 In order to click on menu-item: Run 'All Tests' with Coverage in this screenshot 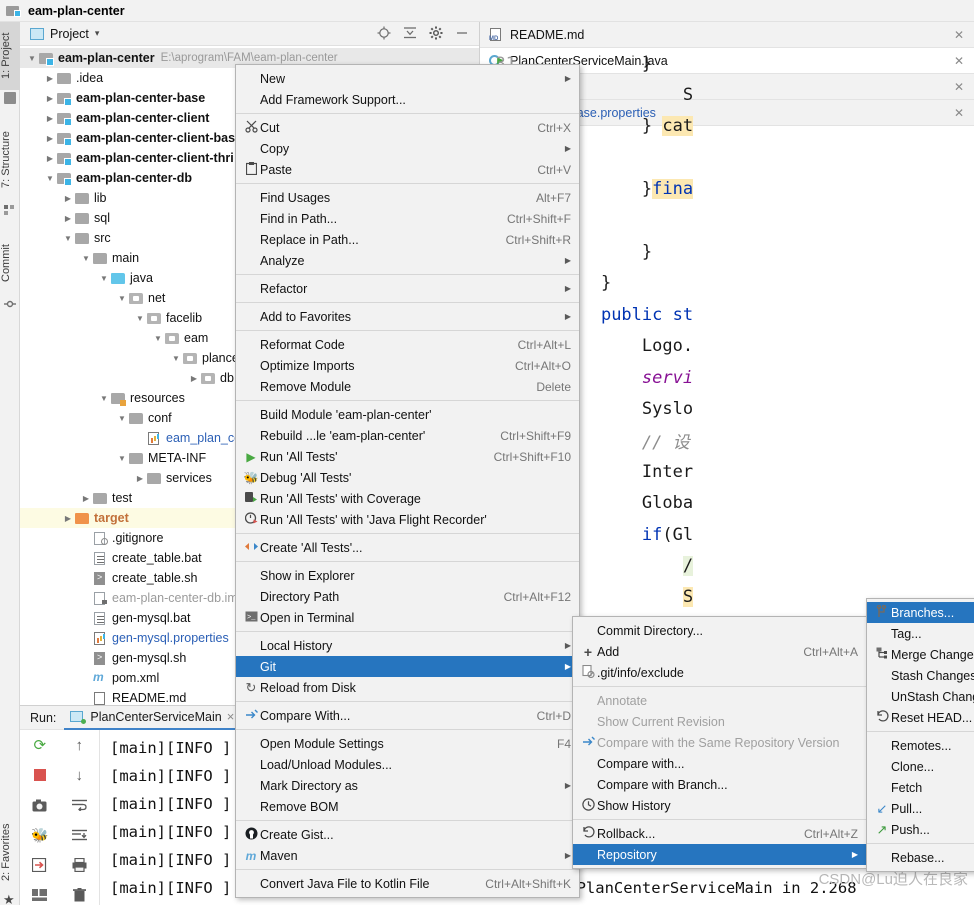, I will do `click(407, 498)`.